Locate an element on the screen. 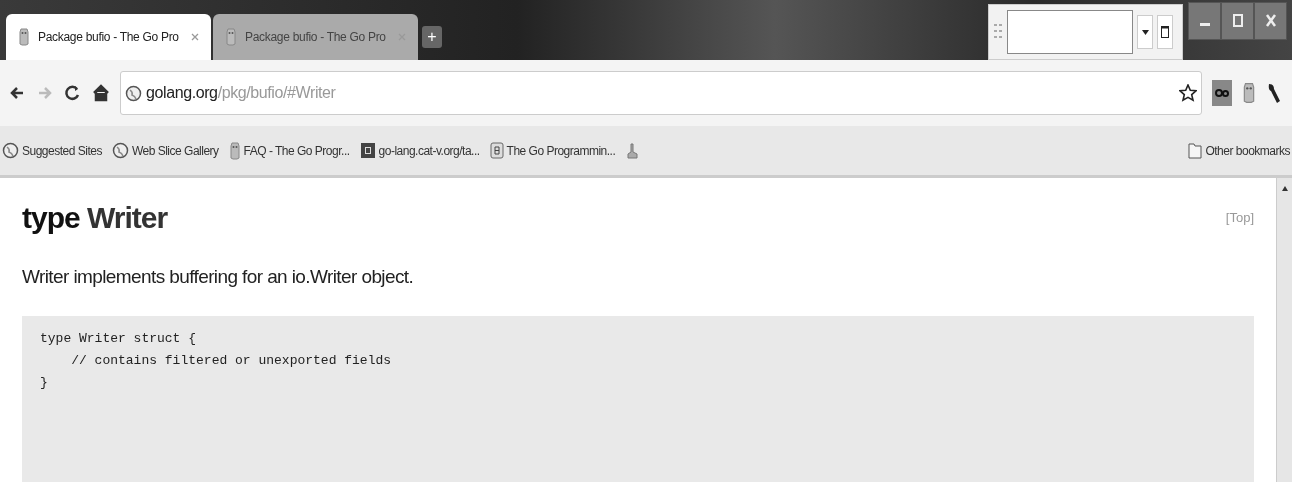 This screenshot has height=482, width=1292. page-icon is located at coordinates (367, 150).